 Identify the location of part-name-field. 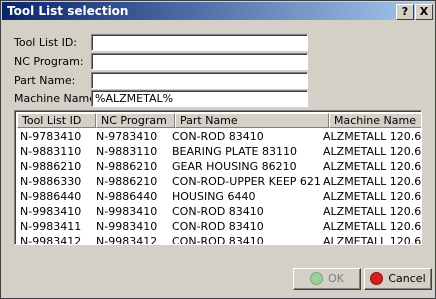
(199, 80).